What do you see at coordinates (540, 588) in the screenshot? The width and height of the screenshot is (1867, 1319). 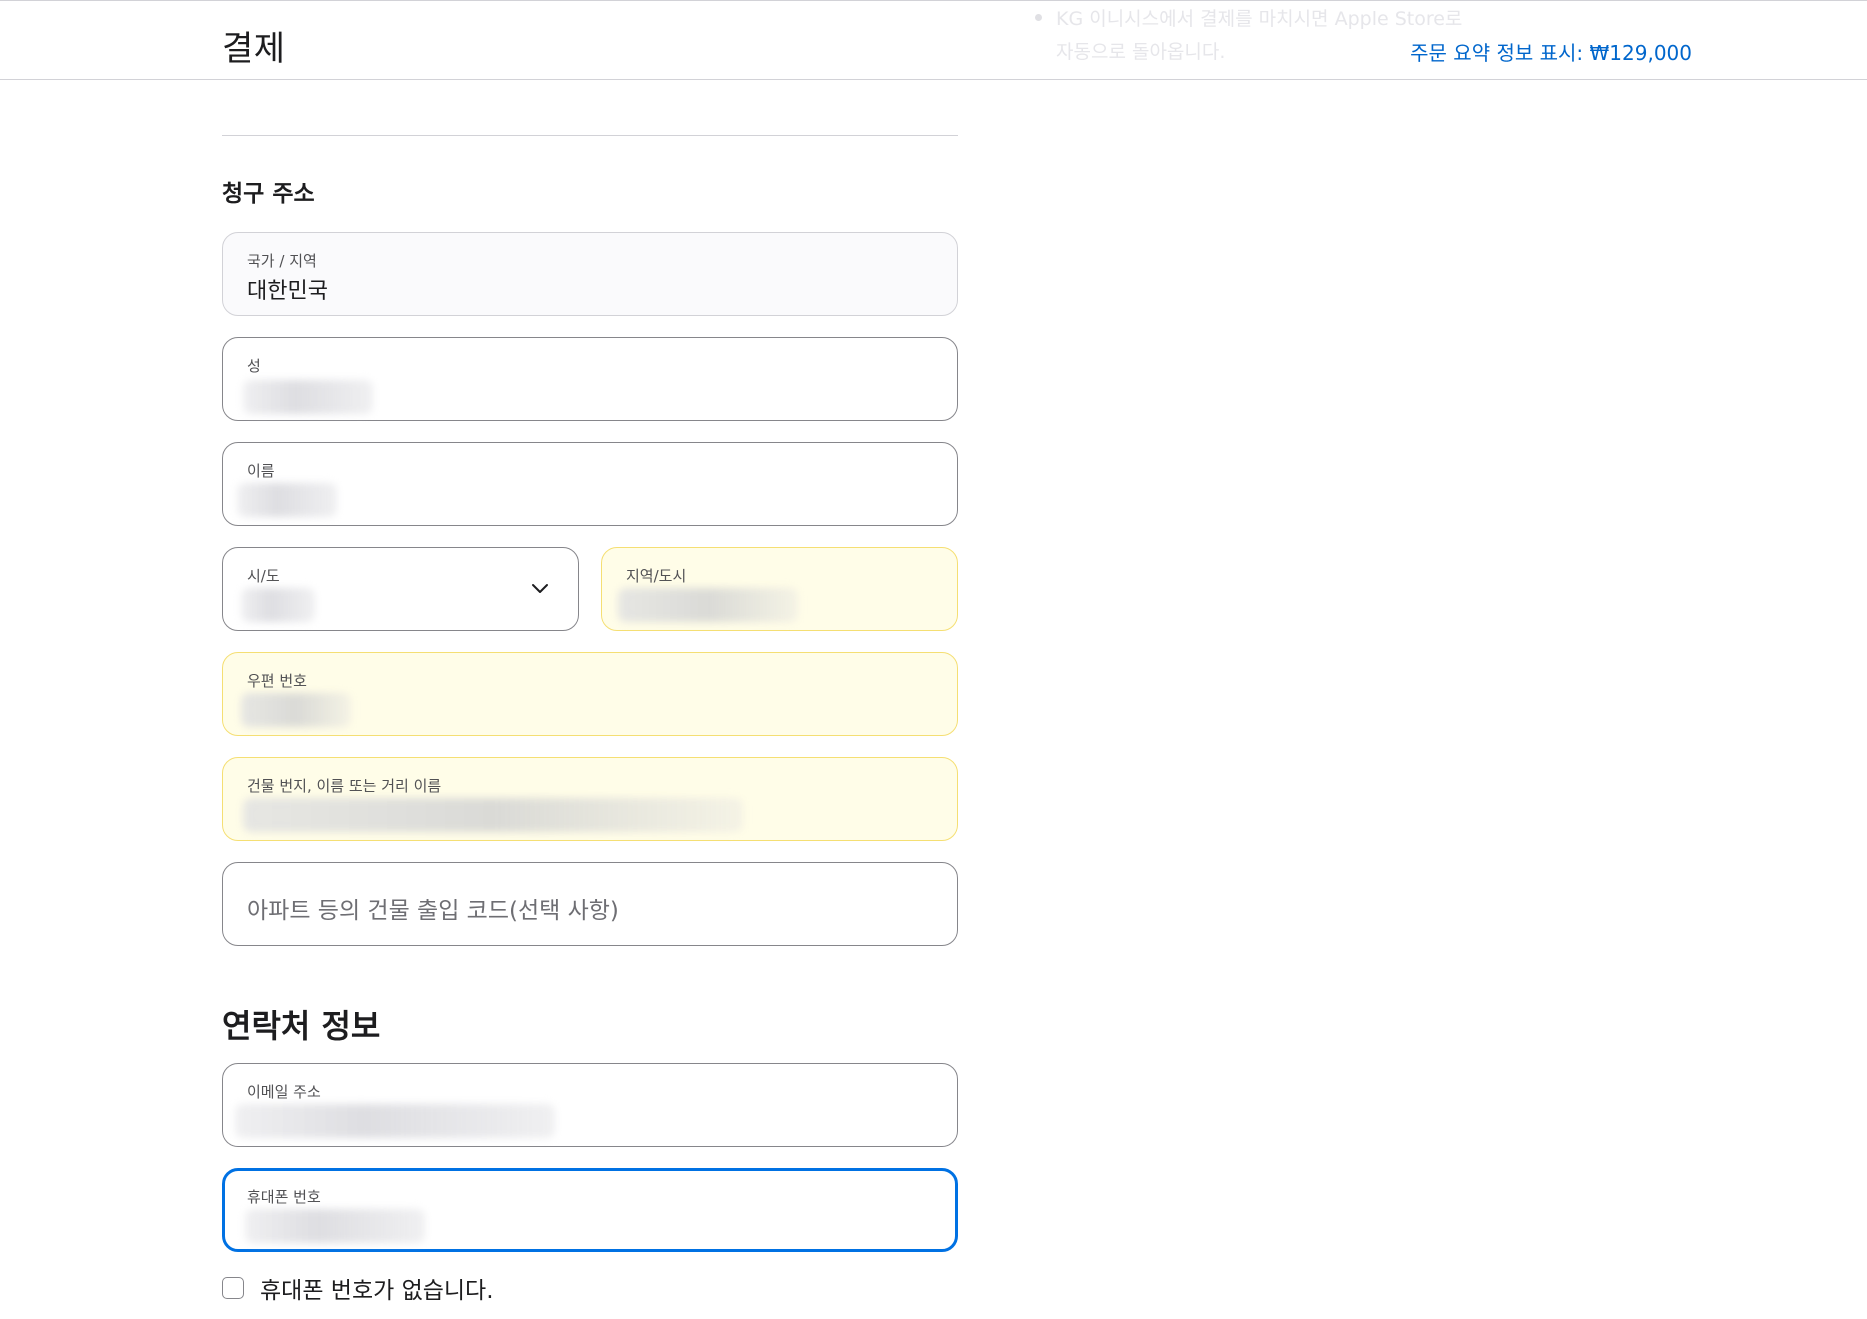 I see `chevron-down-icon` at bounding box center [540, 588].